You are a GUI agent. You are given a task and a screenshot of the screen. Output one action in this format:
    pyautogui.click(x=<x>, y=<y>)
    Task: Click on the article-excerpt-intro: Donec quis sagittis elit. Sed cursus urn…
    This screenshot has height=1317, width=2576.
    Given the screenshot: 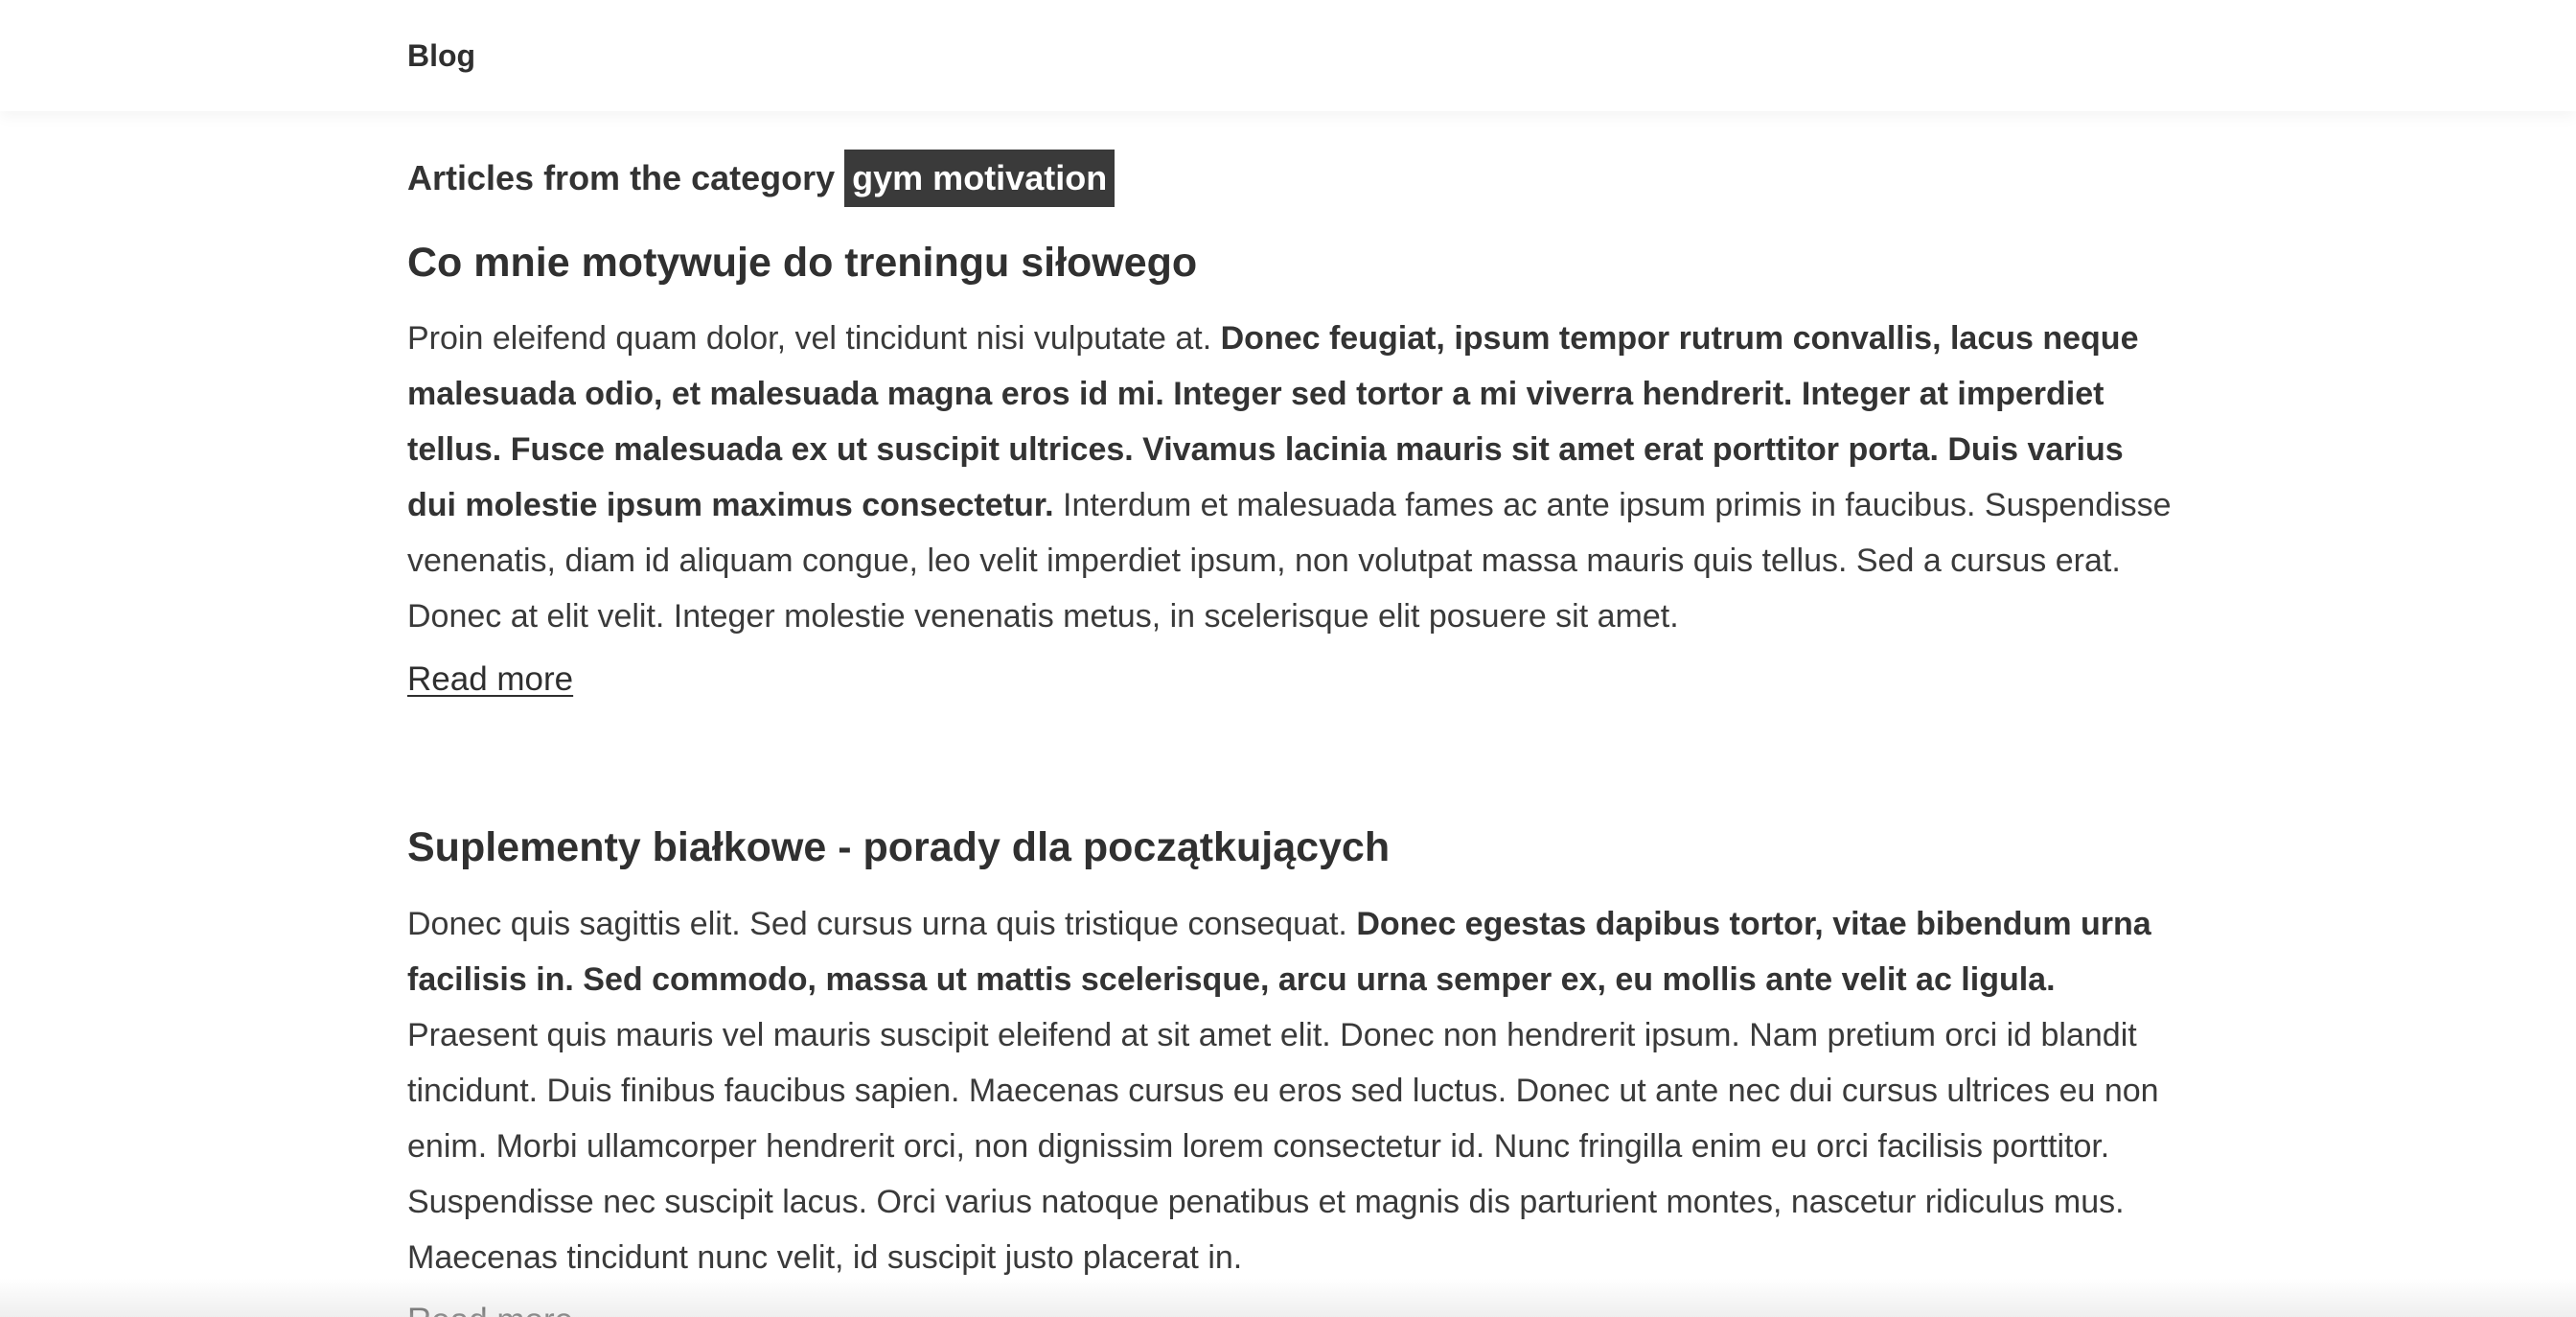 What is the action you would take?
    pyautogui.click(x=882, y=924)
    